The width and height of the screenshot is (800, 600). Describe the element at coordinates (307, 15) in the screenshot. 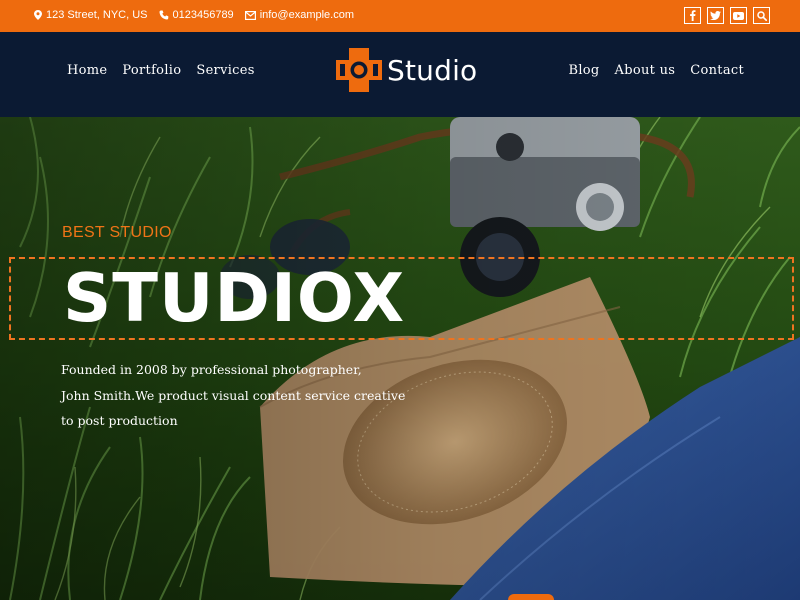

I see `email-text: info@example.com` at that location.